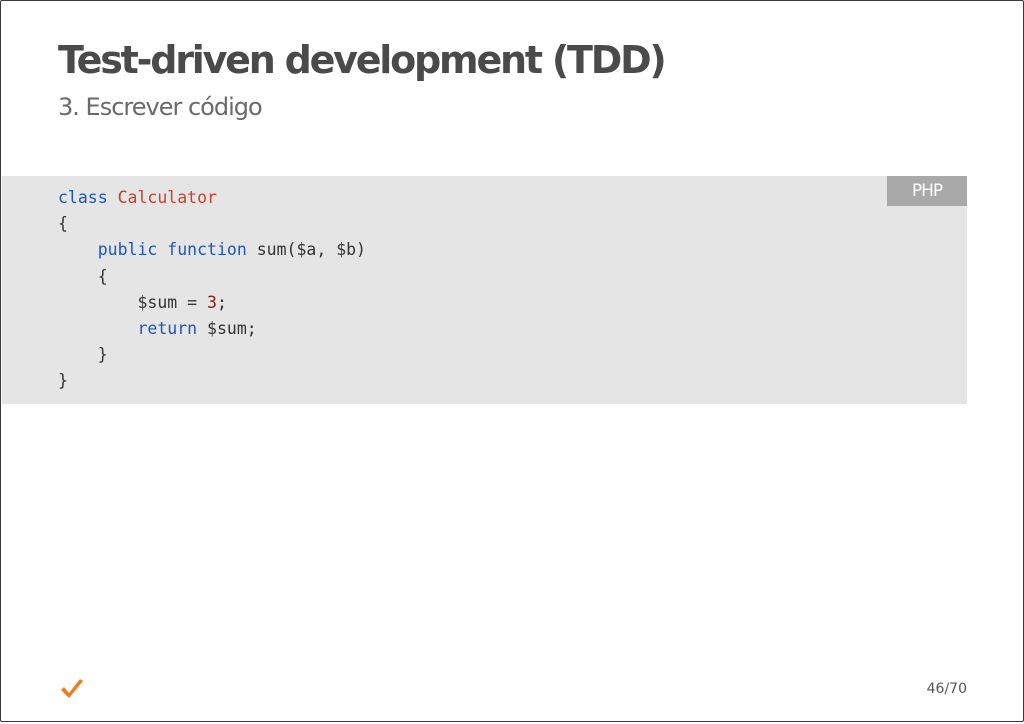  What do you see at coordinates (167, 197) in the screenshot?
I see `code-class-name: Calculator` at bounding box center [167, 197].